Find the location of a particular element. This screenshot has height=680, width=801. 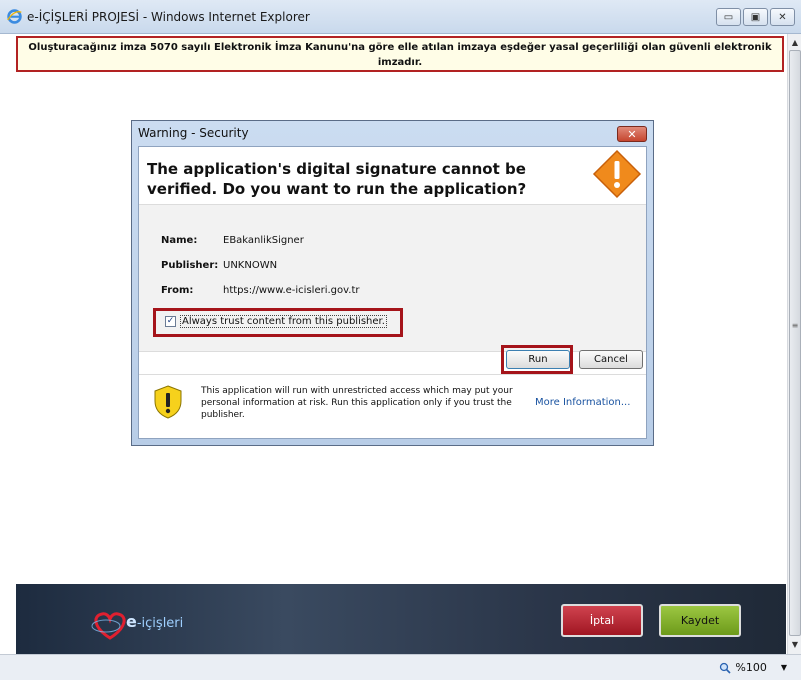

warning-diamond-icon is located at coordinates (617, 174).